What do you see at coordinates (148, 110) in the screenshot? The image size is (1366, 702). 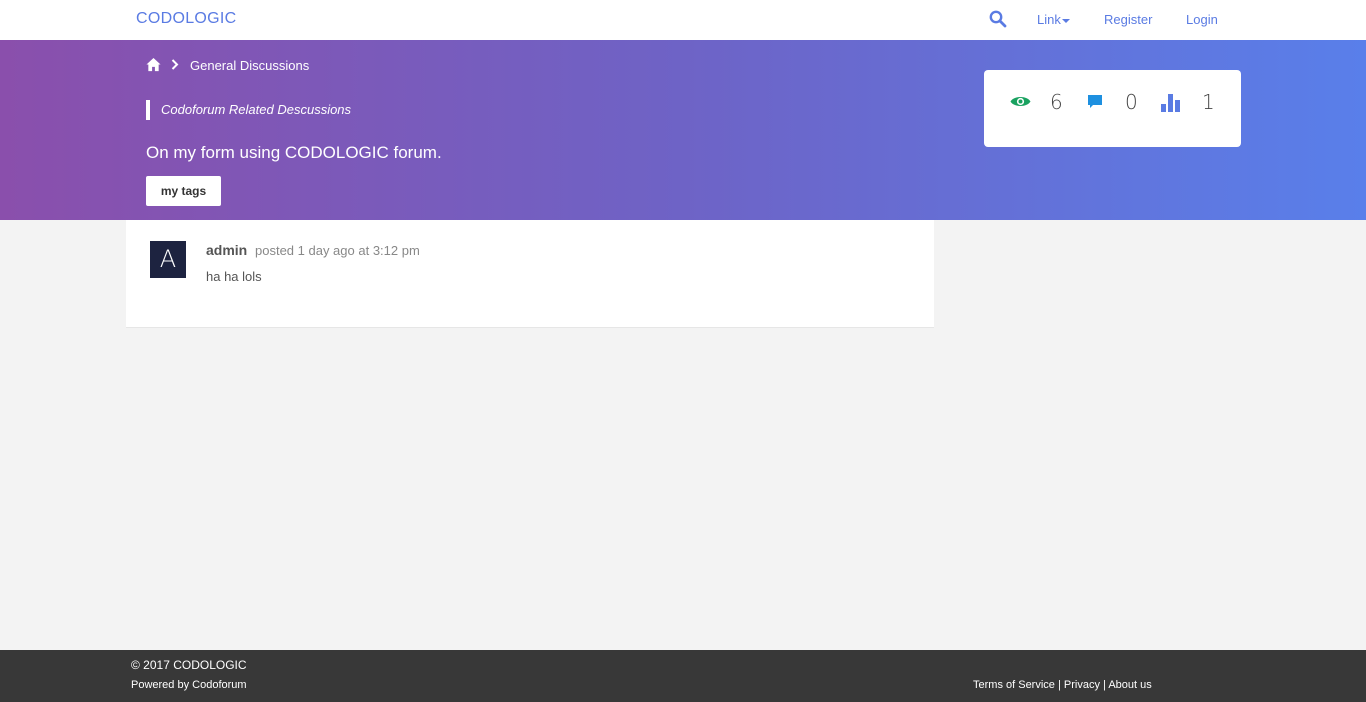 I see `category-accent-bar` at bounding box center [148, 110].